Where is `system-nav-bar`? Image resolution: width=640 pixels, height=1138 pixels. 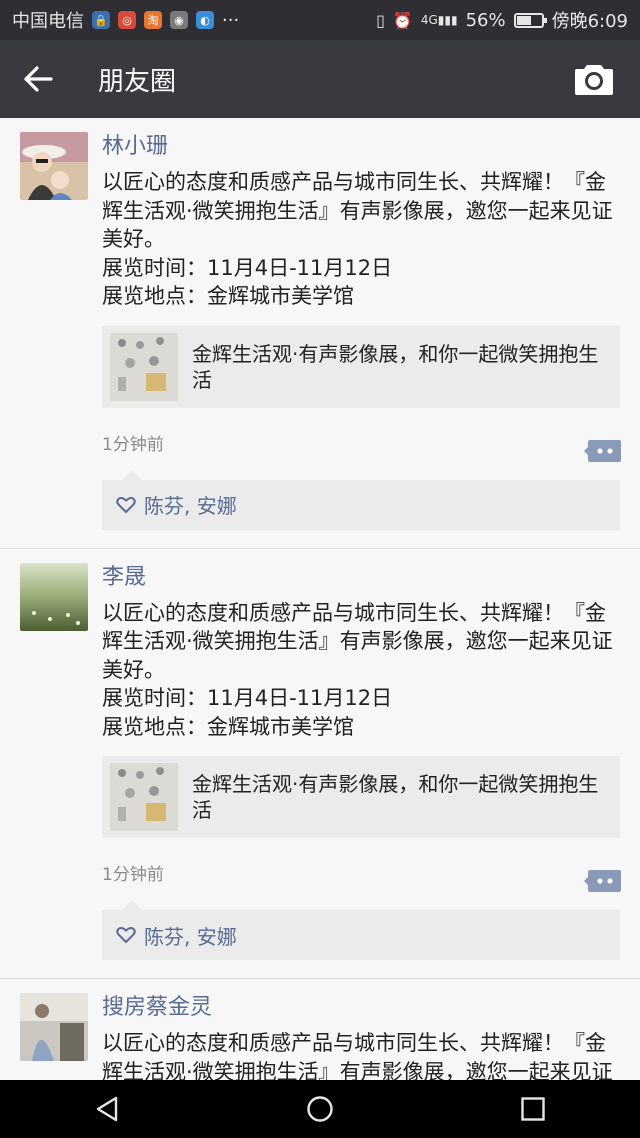
system-nav-bar is located at coordinates (320, 1109).